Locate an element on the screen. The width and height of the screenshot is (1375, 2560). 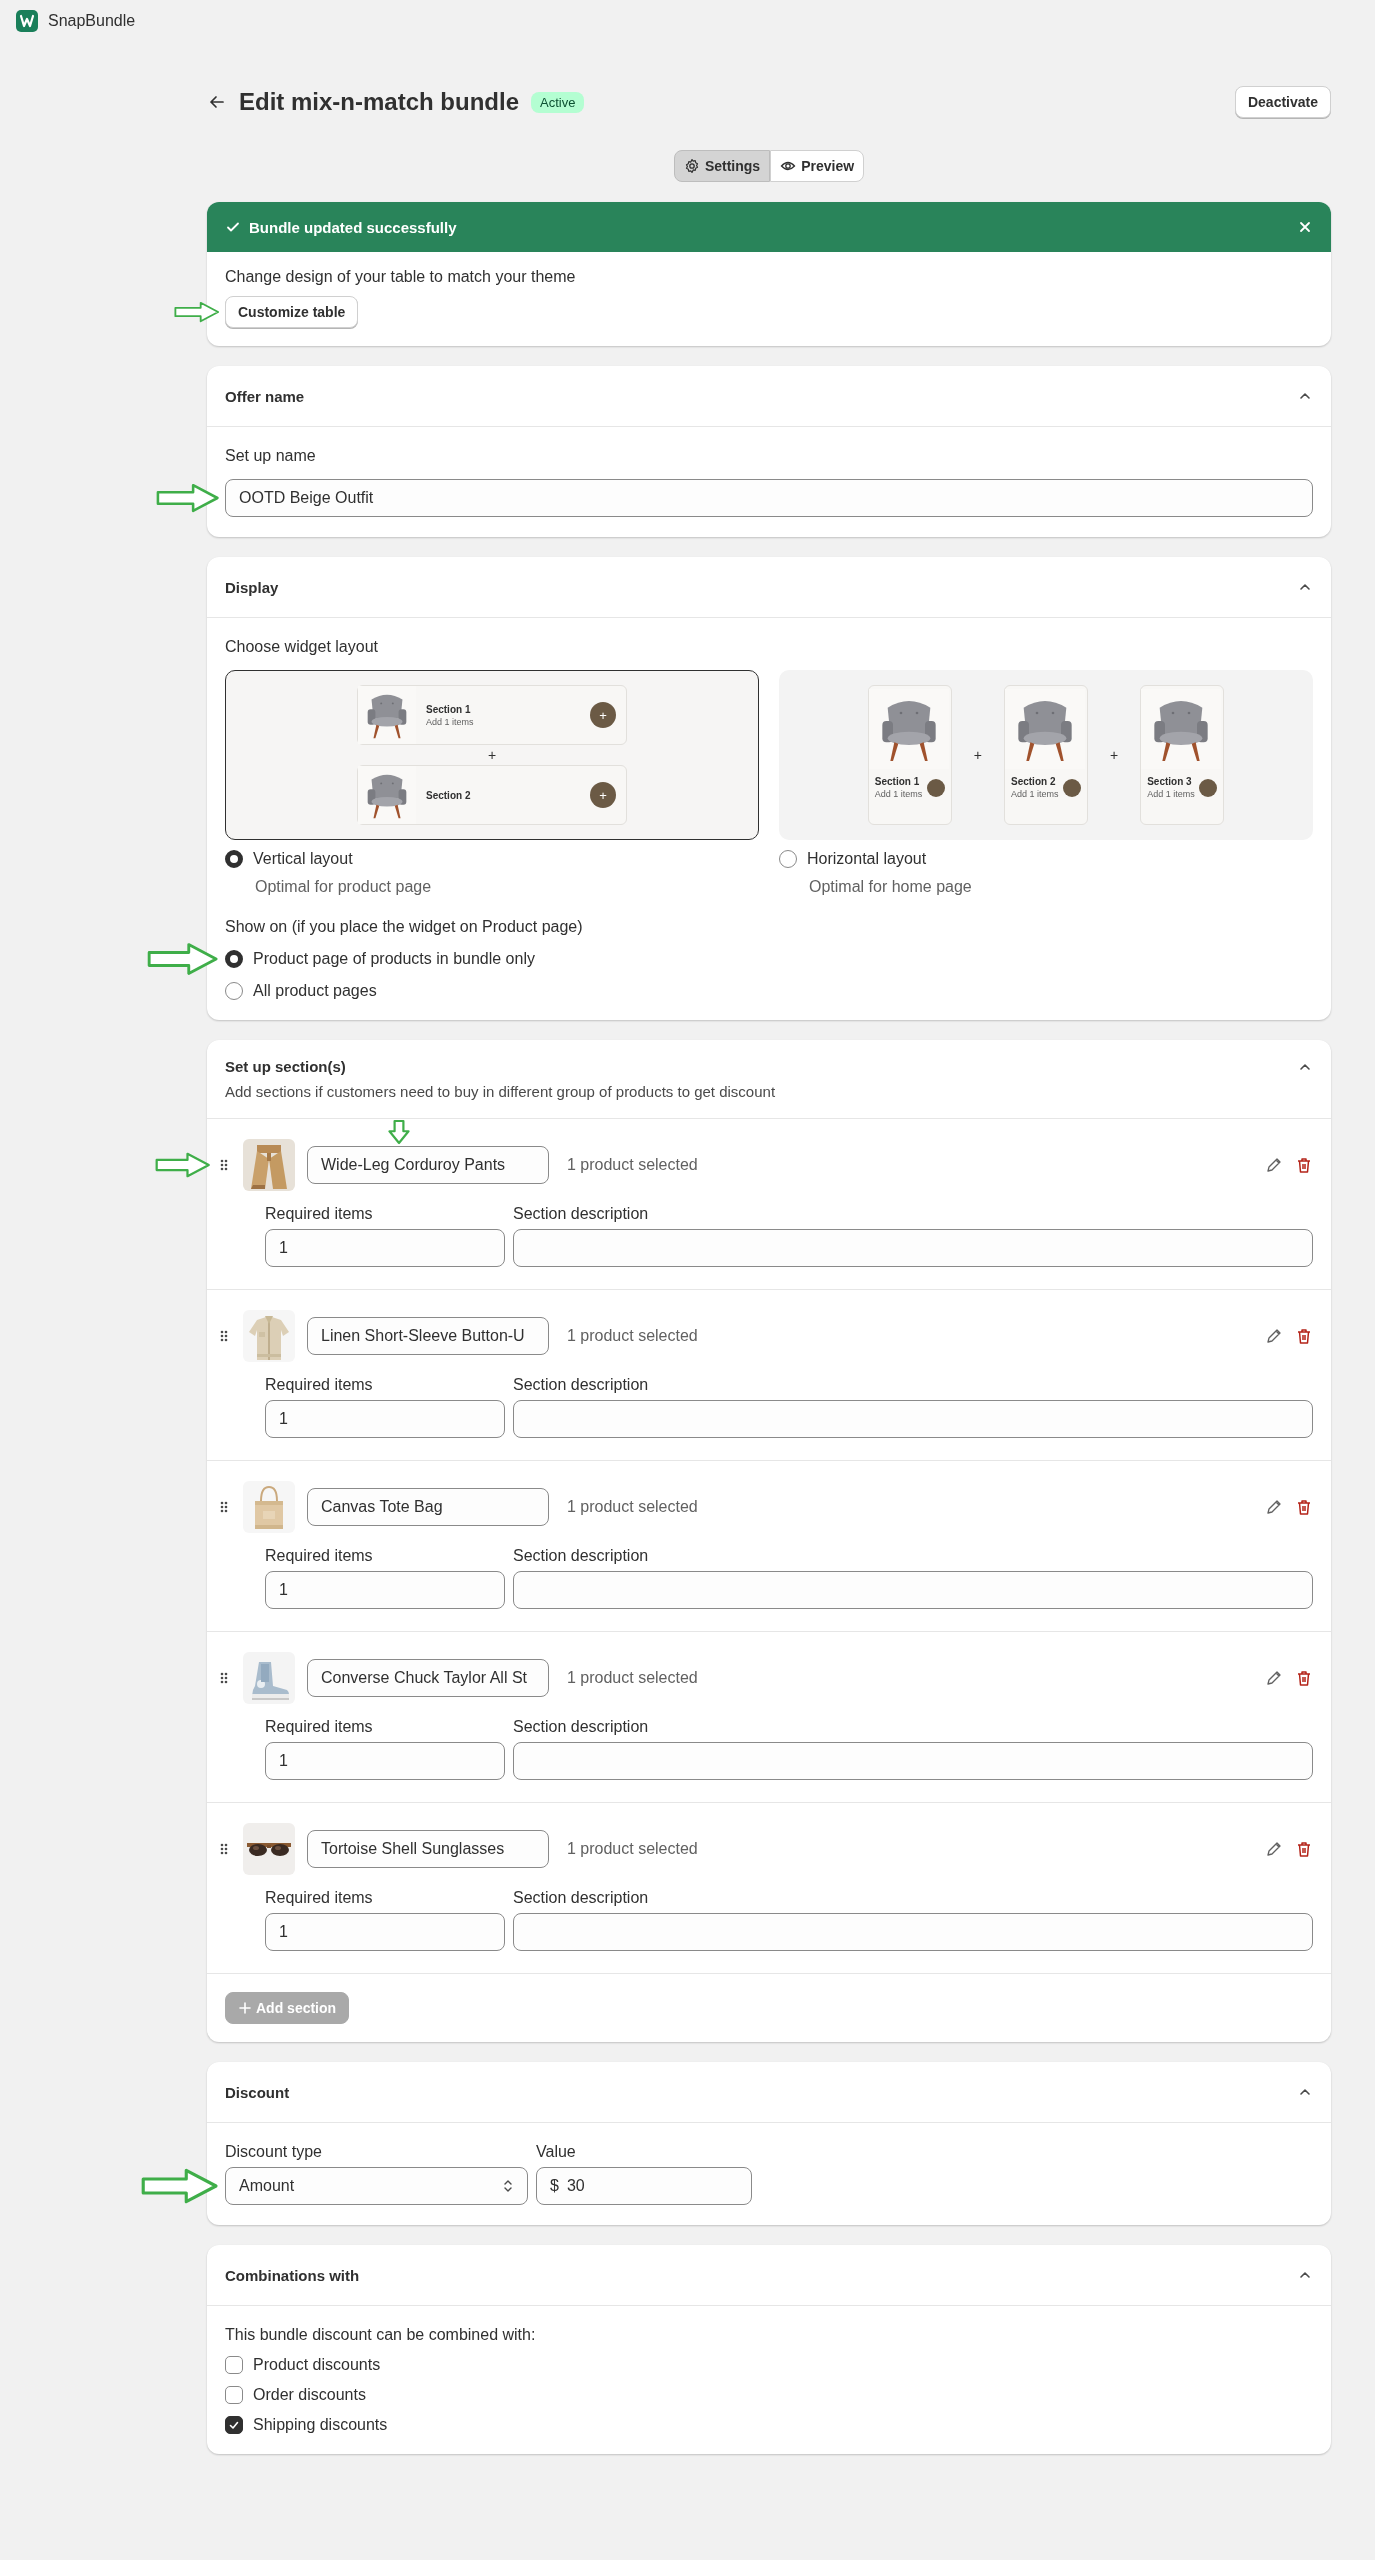
radio-description: Optimal for product page is located at coordinates (344, 887).